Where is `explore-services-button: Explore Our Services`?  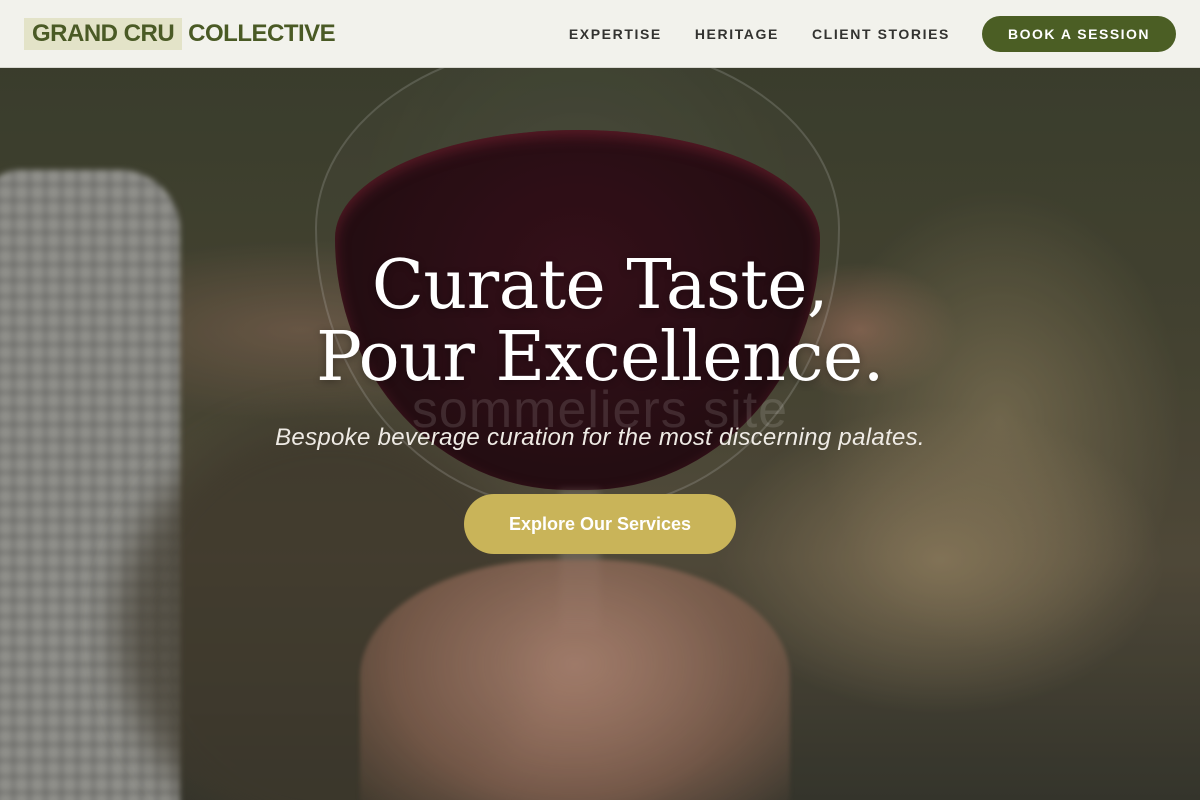 explore-services-button: Explore Our Services is located at coordinates (600, 524).